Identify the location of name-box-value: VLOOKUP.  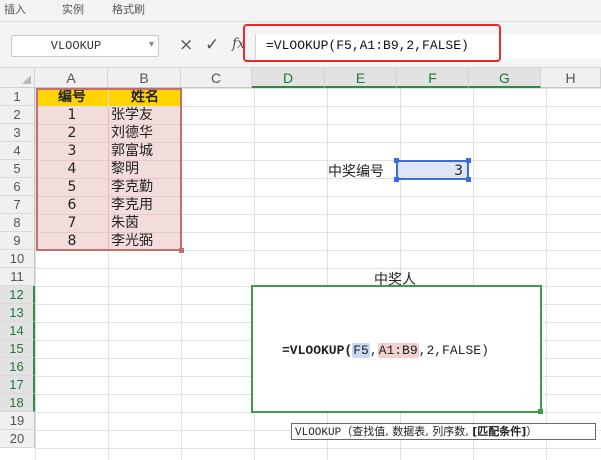
(76, 46).